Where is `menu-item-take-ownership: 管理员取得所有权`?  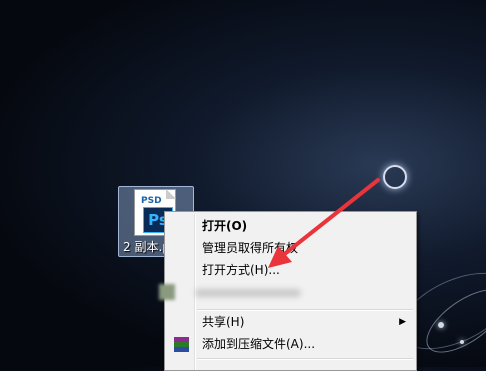
menu-item-take-ownership: 管理员取得所有权 is located at coordinates (290, 248).